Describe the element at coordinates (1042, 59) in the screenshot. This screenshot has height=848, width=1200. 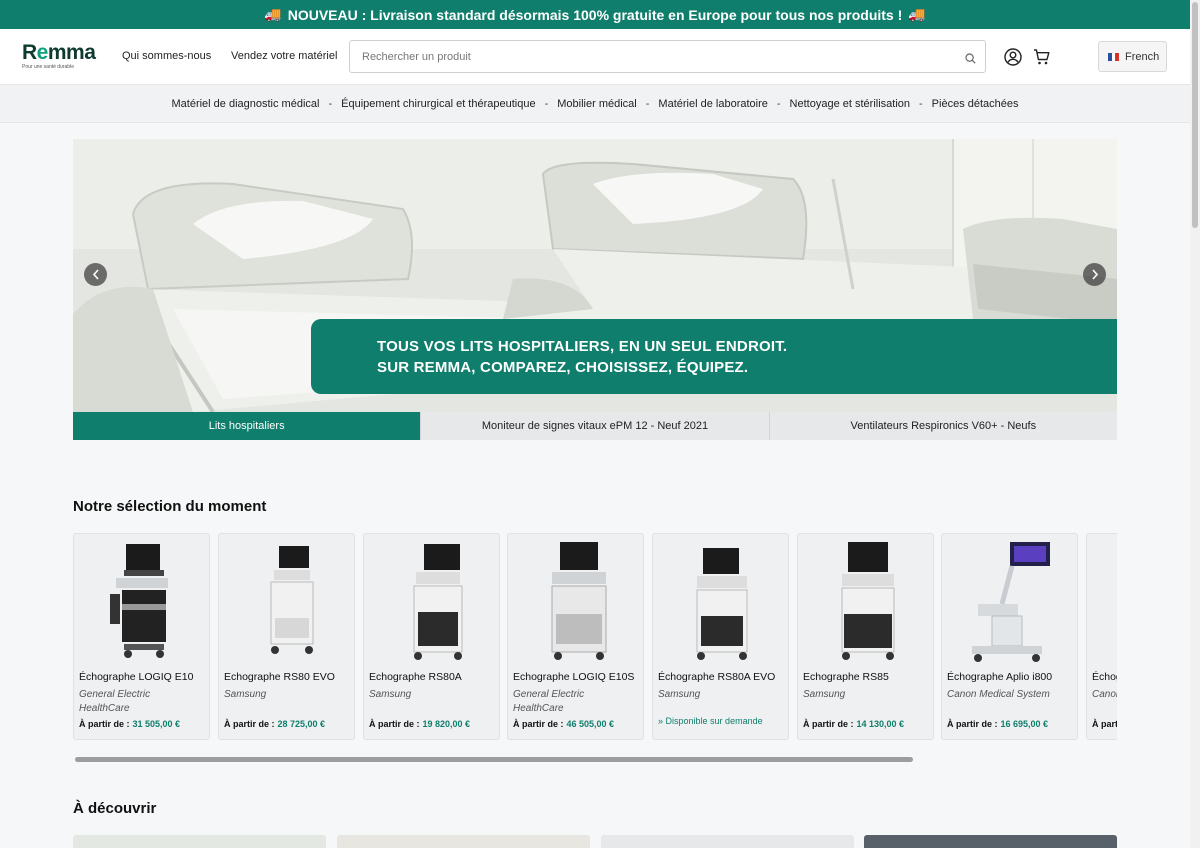
I see `cart-icon` at that location.